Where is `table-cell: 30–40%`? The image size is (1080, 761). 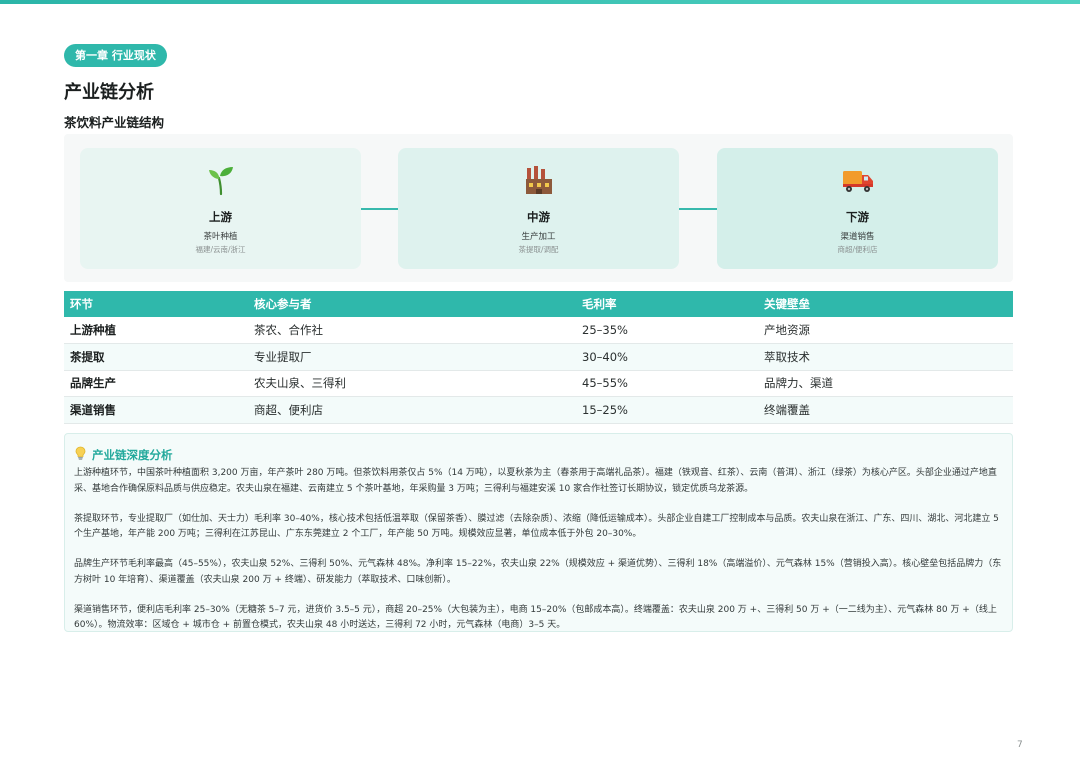 table-cell: 30–40% is located at coordinates (667, 357).